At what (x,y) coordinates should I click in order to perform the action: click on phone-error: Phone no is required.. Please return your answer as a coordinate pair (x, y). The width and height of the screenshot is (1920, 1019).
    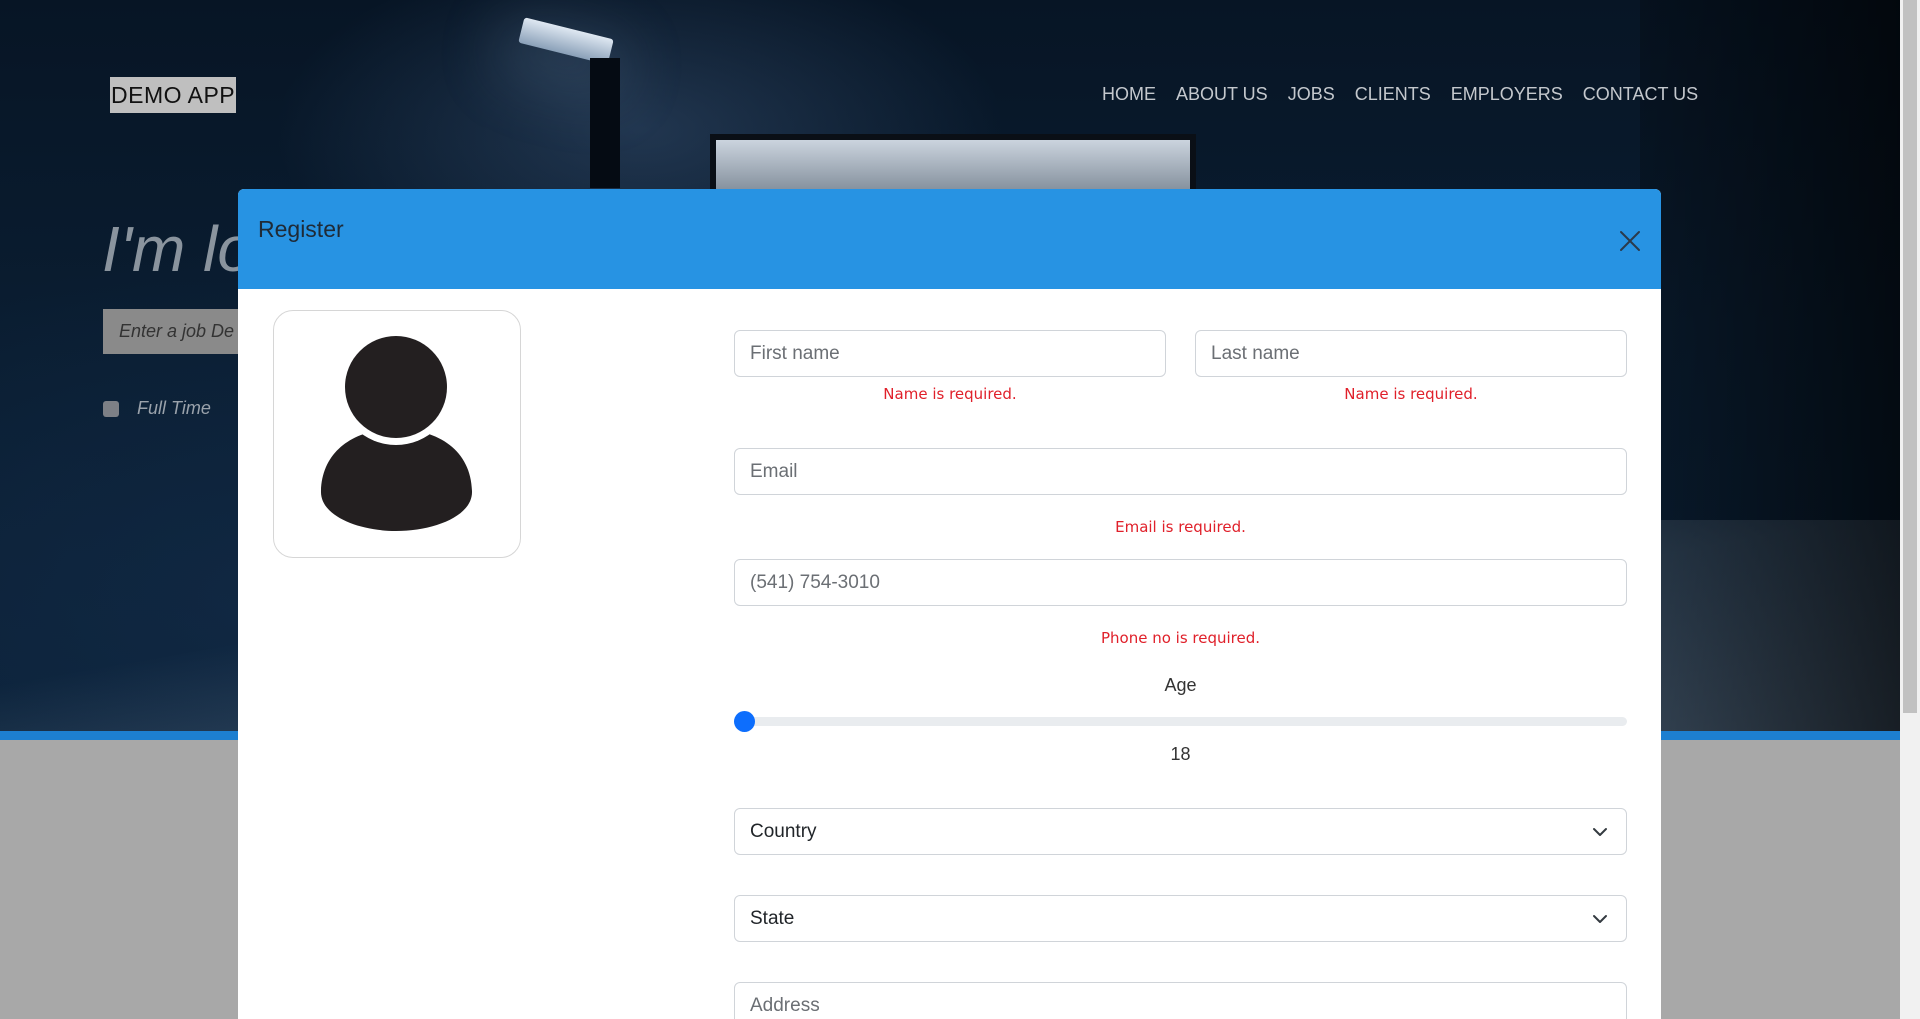
    Looking at the image, I should click on (1180, 638).